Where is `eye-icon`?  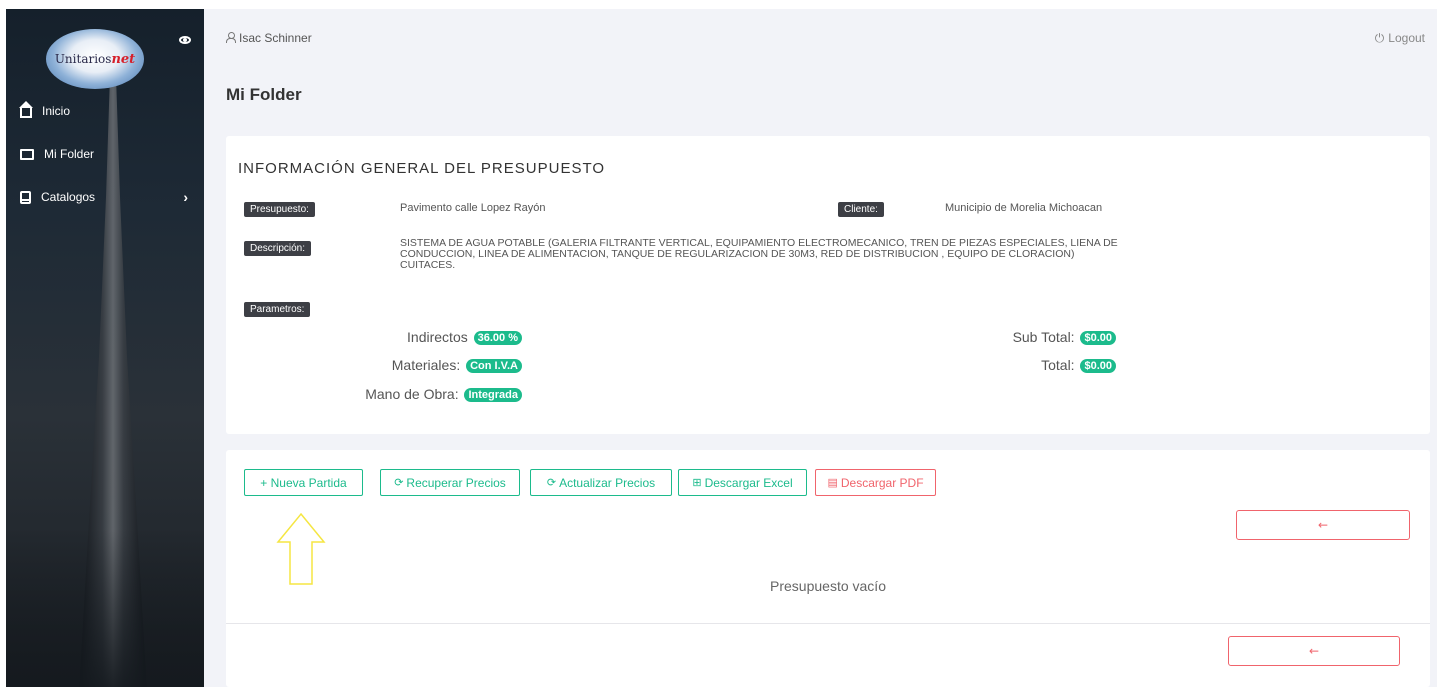
eye-icon is located at coordinates (185, 40).